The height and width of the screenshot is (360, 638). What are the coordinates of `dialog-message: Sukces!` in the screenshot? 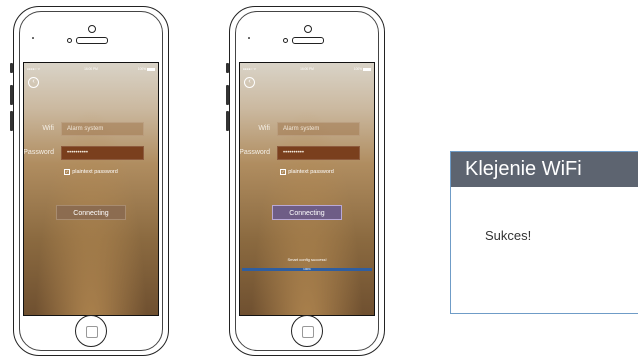 It's located at (508, 235).